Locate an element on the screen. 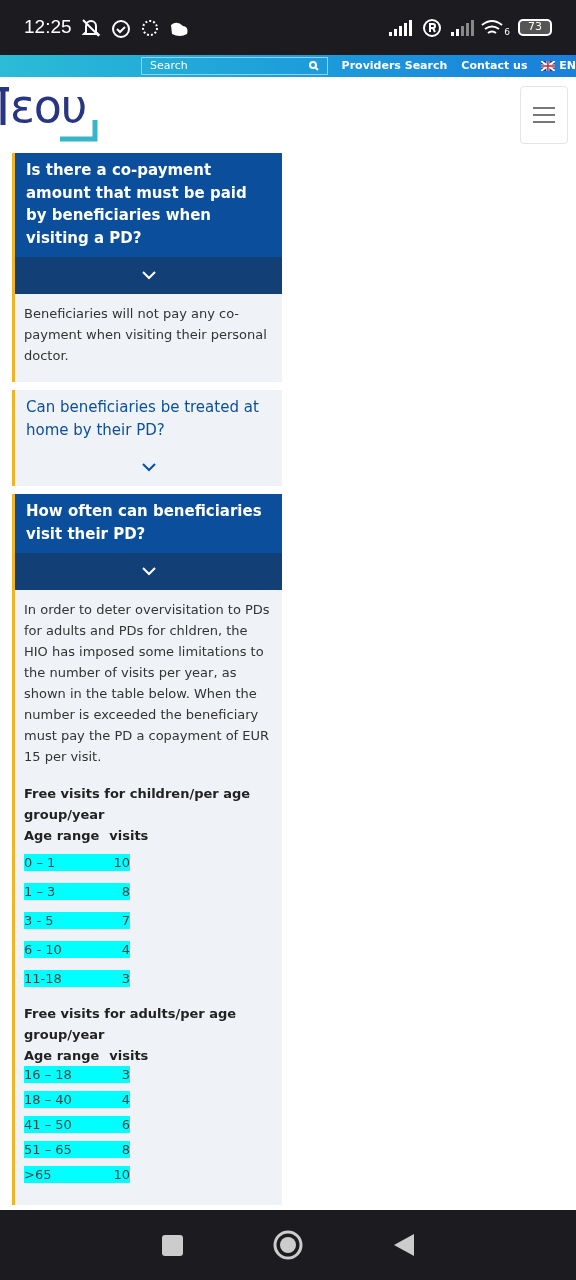 This screenshot has height=1280, width=576. age-range-text: 51 – 65 is located at coordinates (48, 1150).